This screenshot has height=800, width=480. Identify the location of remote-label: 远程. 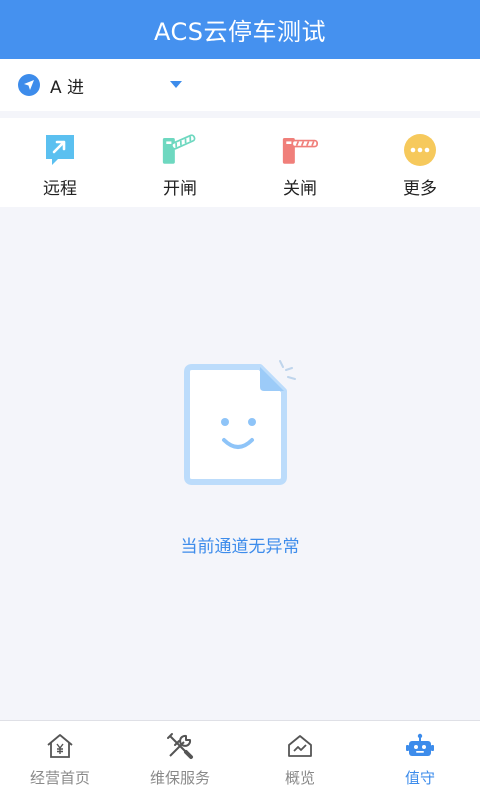
(60, 189).